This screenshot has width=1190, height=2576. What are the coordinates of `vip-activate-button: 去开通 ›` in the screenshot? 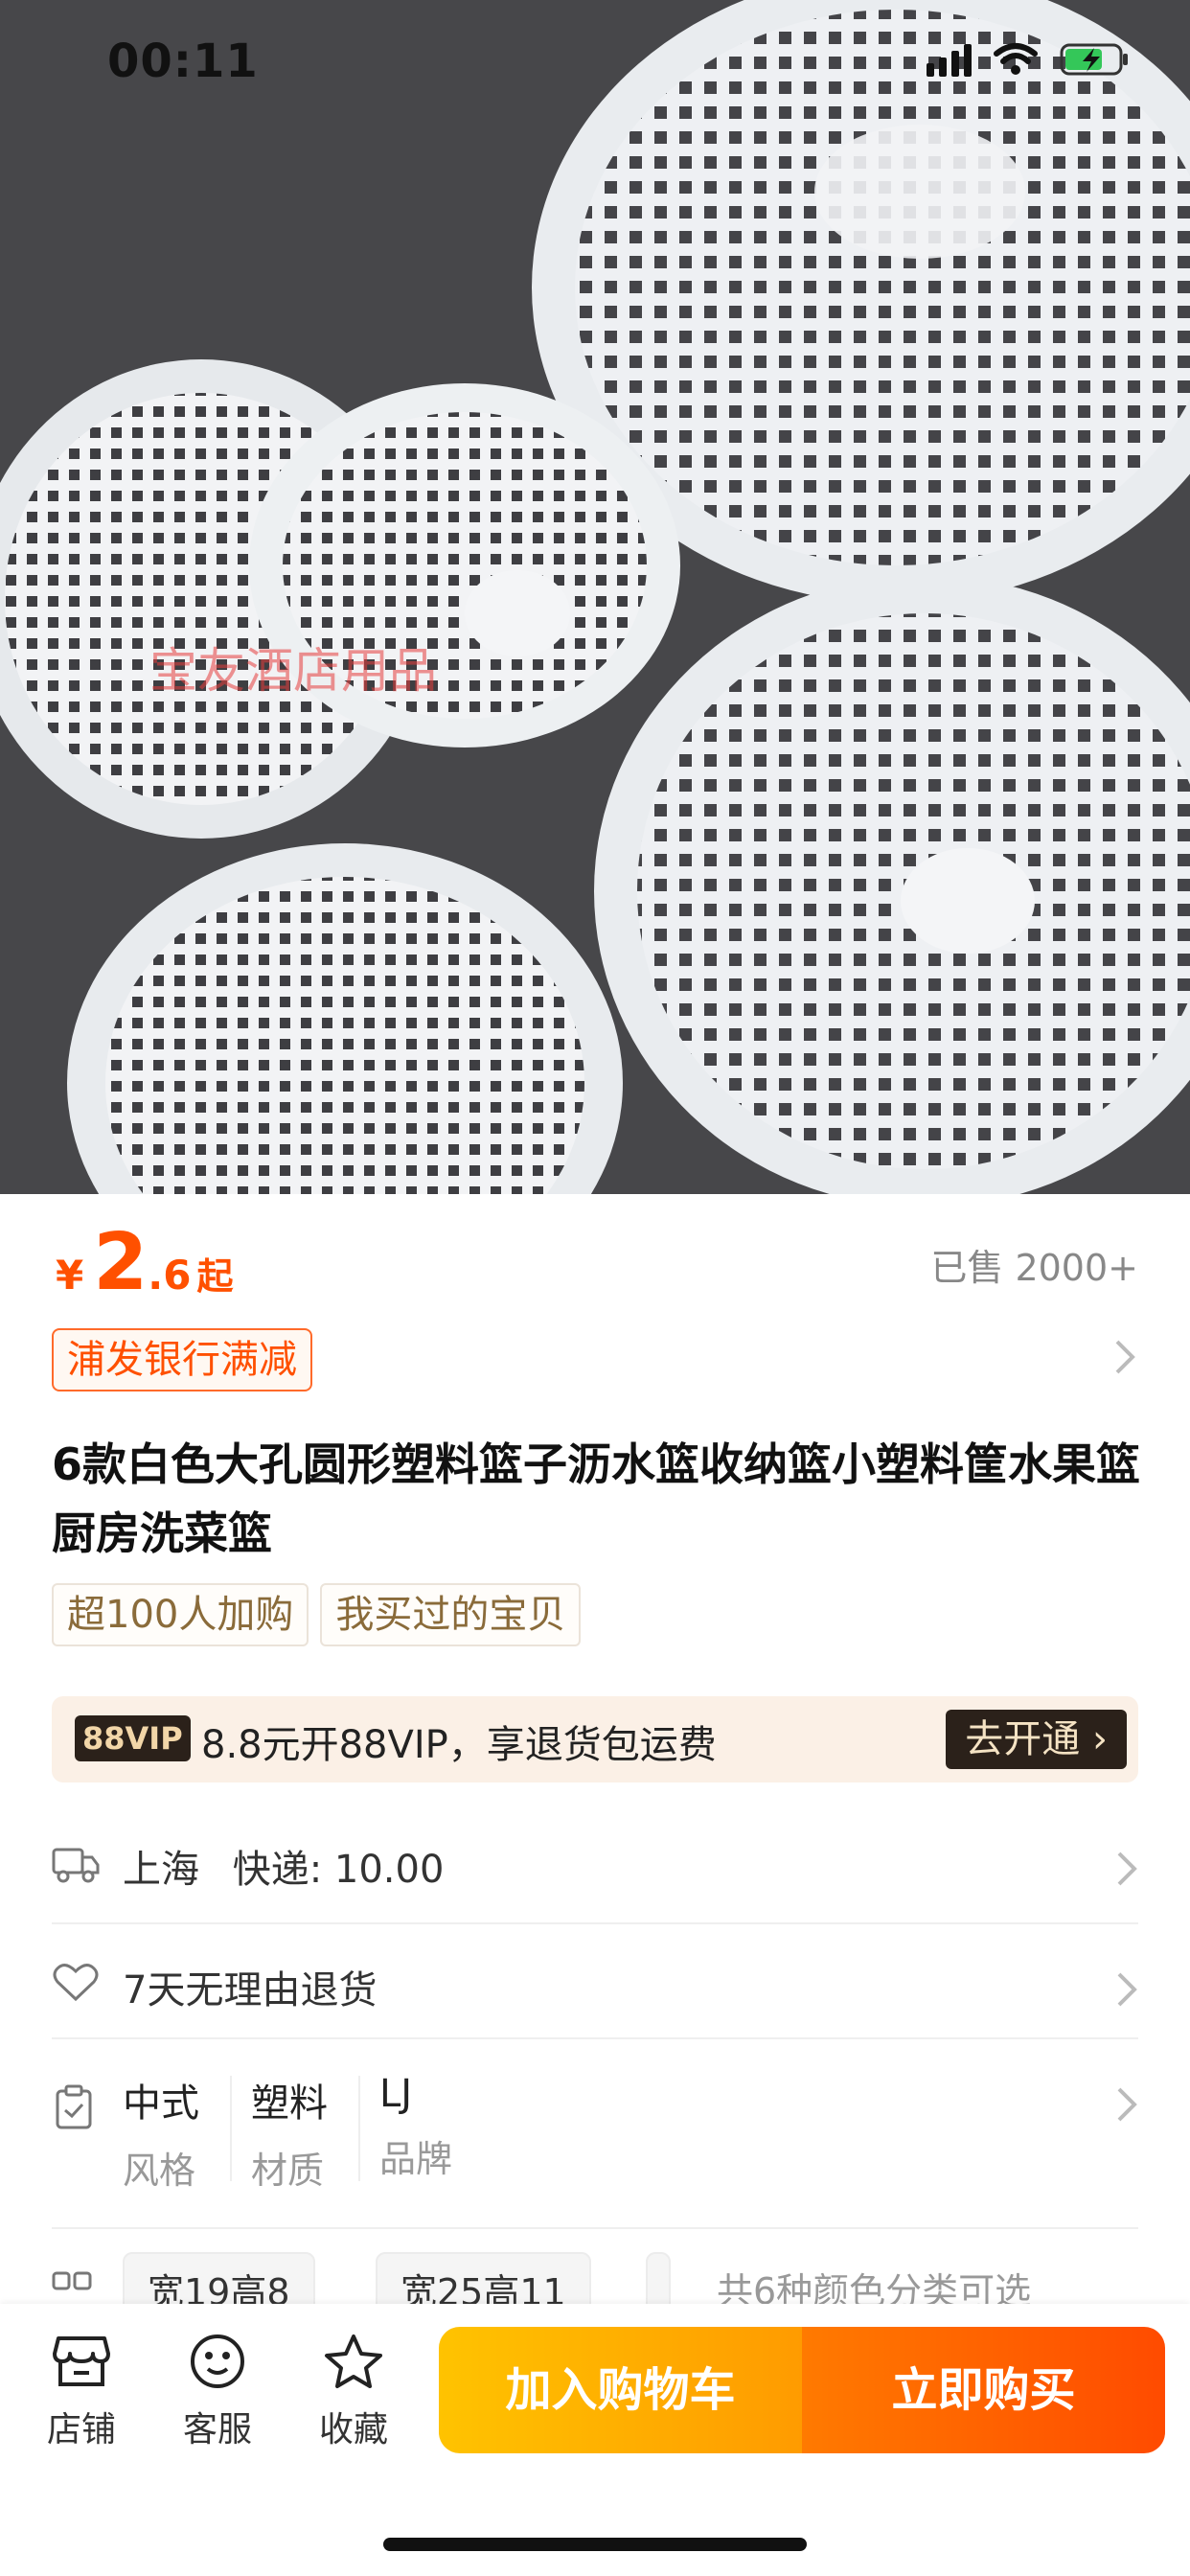 It's located at (1037, 1740).